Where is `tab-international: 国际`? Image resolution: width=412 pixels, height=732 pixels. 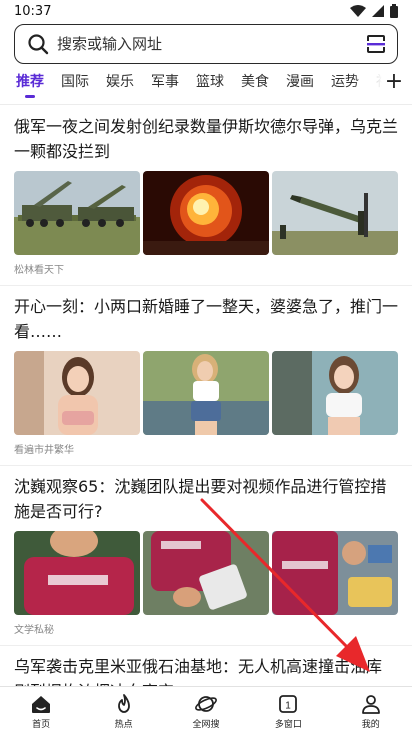
tab-international: 国际 is located at coordinates (75, 87).